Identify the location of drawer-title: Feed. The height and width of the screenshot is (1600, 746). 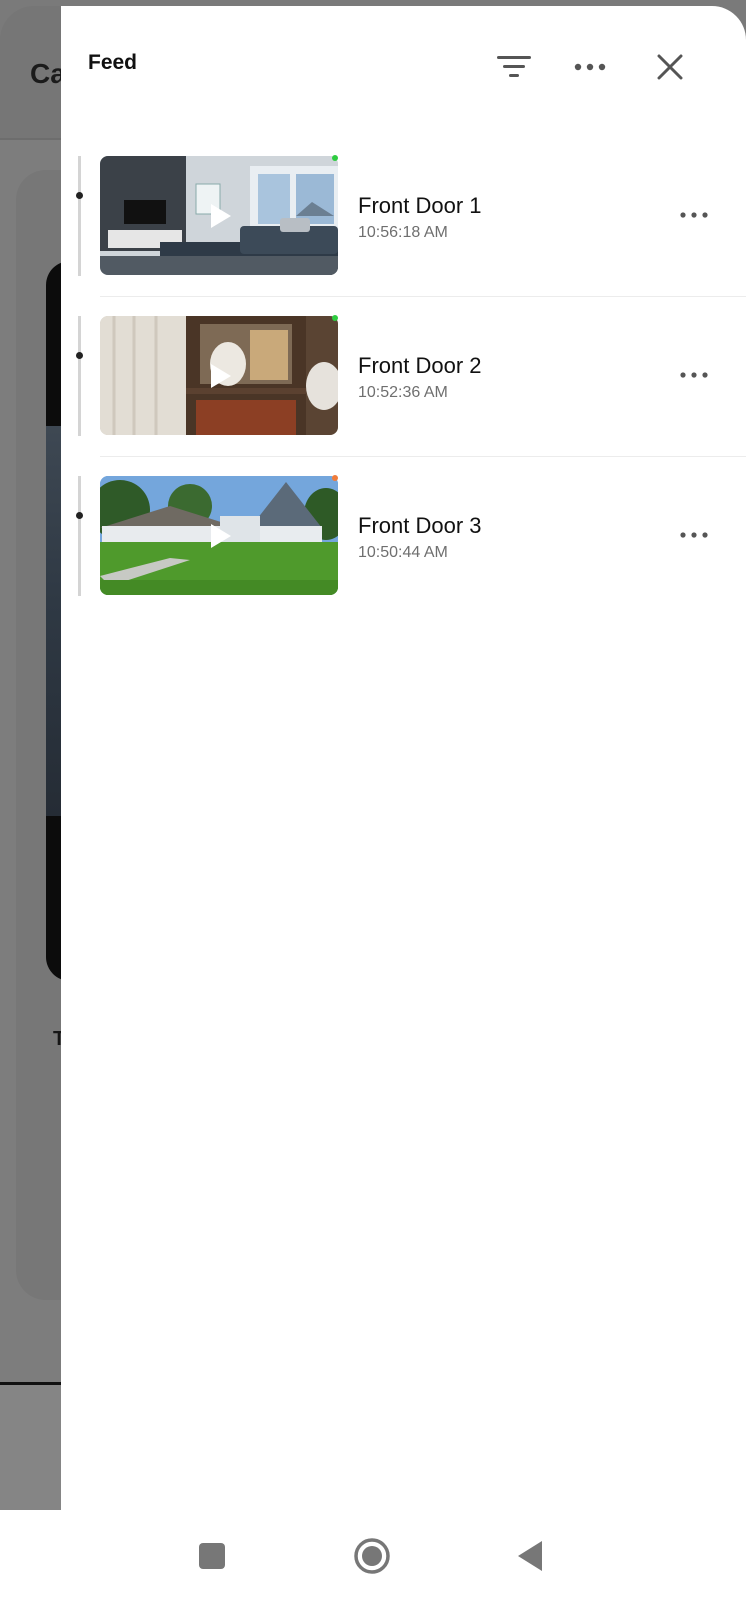
(113, 62).